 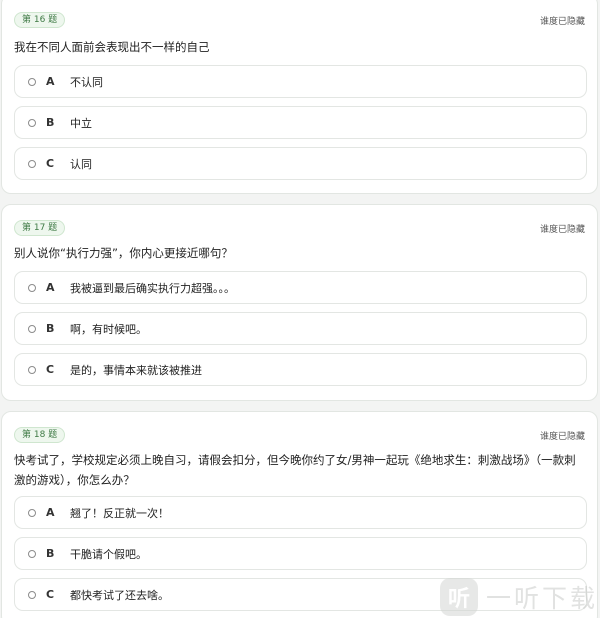 I want to click on option-c: C 认同, so click(x=300, y=163).